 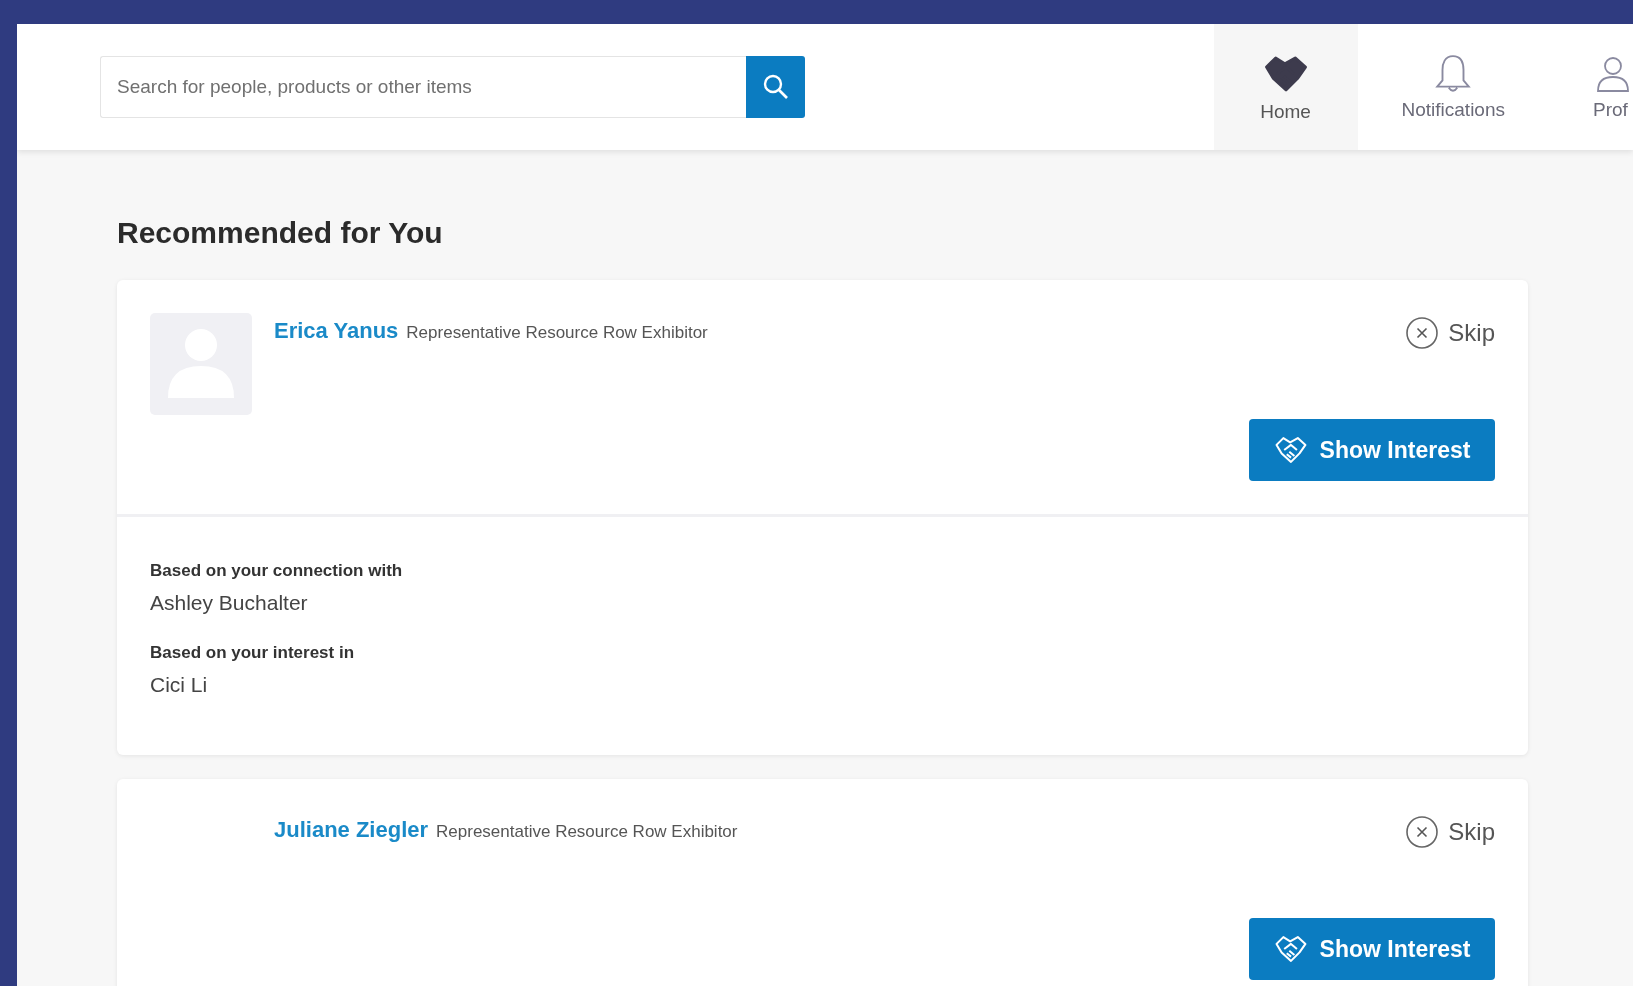 I want to click on section-heading: Recommended for You, so click(x=280, y=233).